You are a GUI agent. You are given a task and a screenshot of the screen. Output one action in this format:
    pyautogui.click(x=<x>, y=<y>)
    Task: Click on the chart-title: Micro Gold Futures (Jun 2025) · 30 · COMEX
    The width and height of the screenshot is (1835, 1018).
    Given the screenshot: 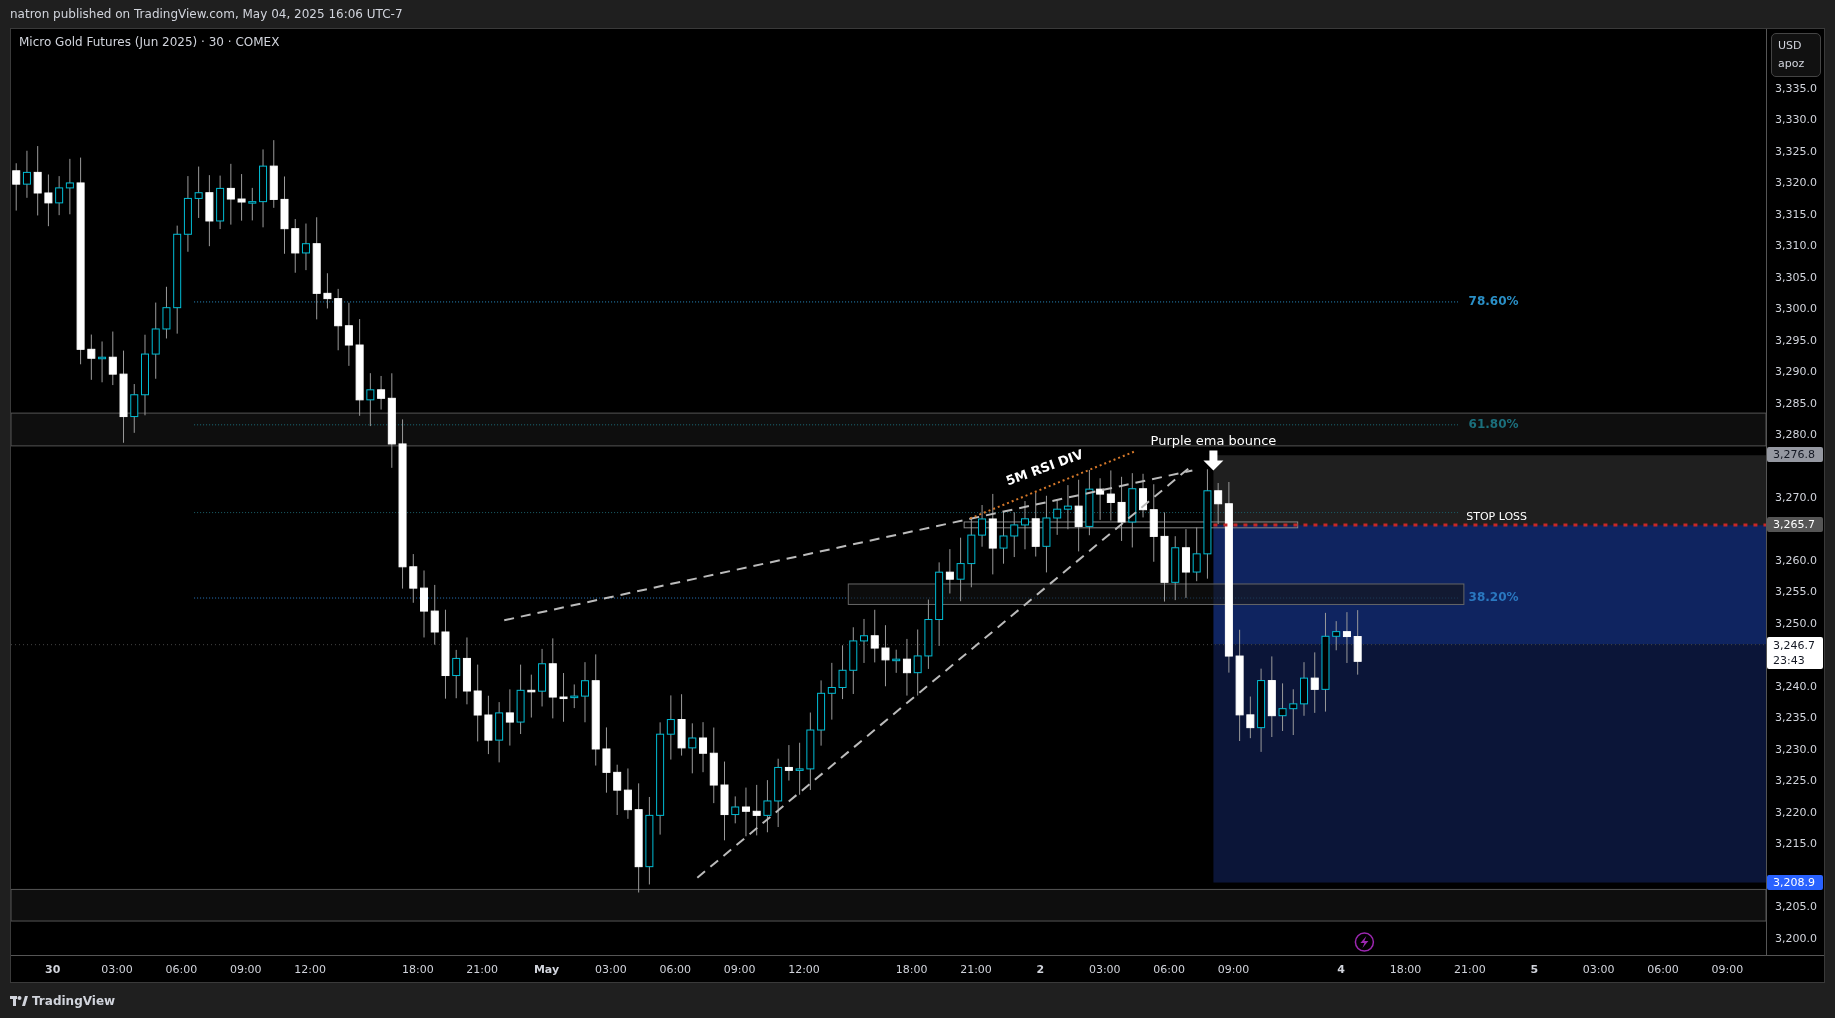 What is the action you would take?
    pyautogui.click(x=149, y=42)
    